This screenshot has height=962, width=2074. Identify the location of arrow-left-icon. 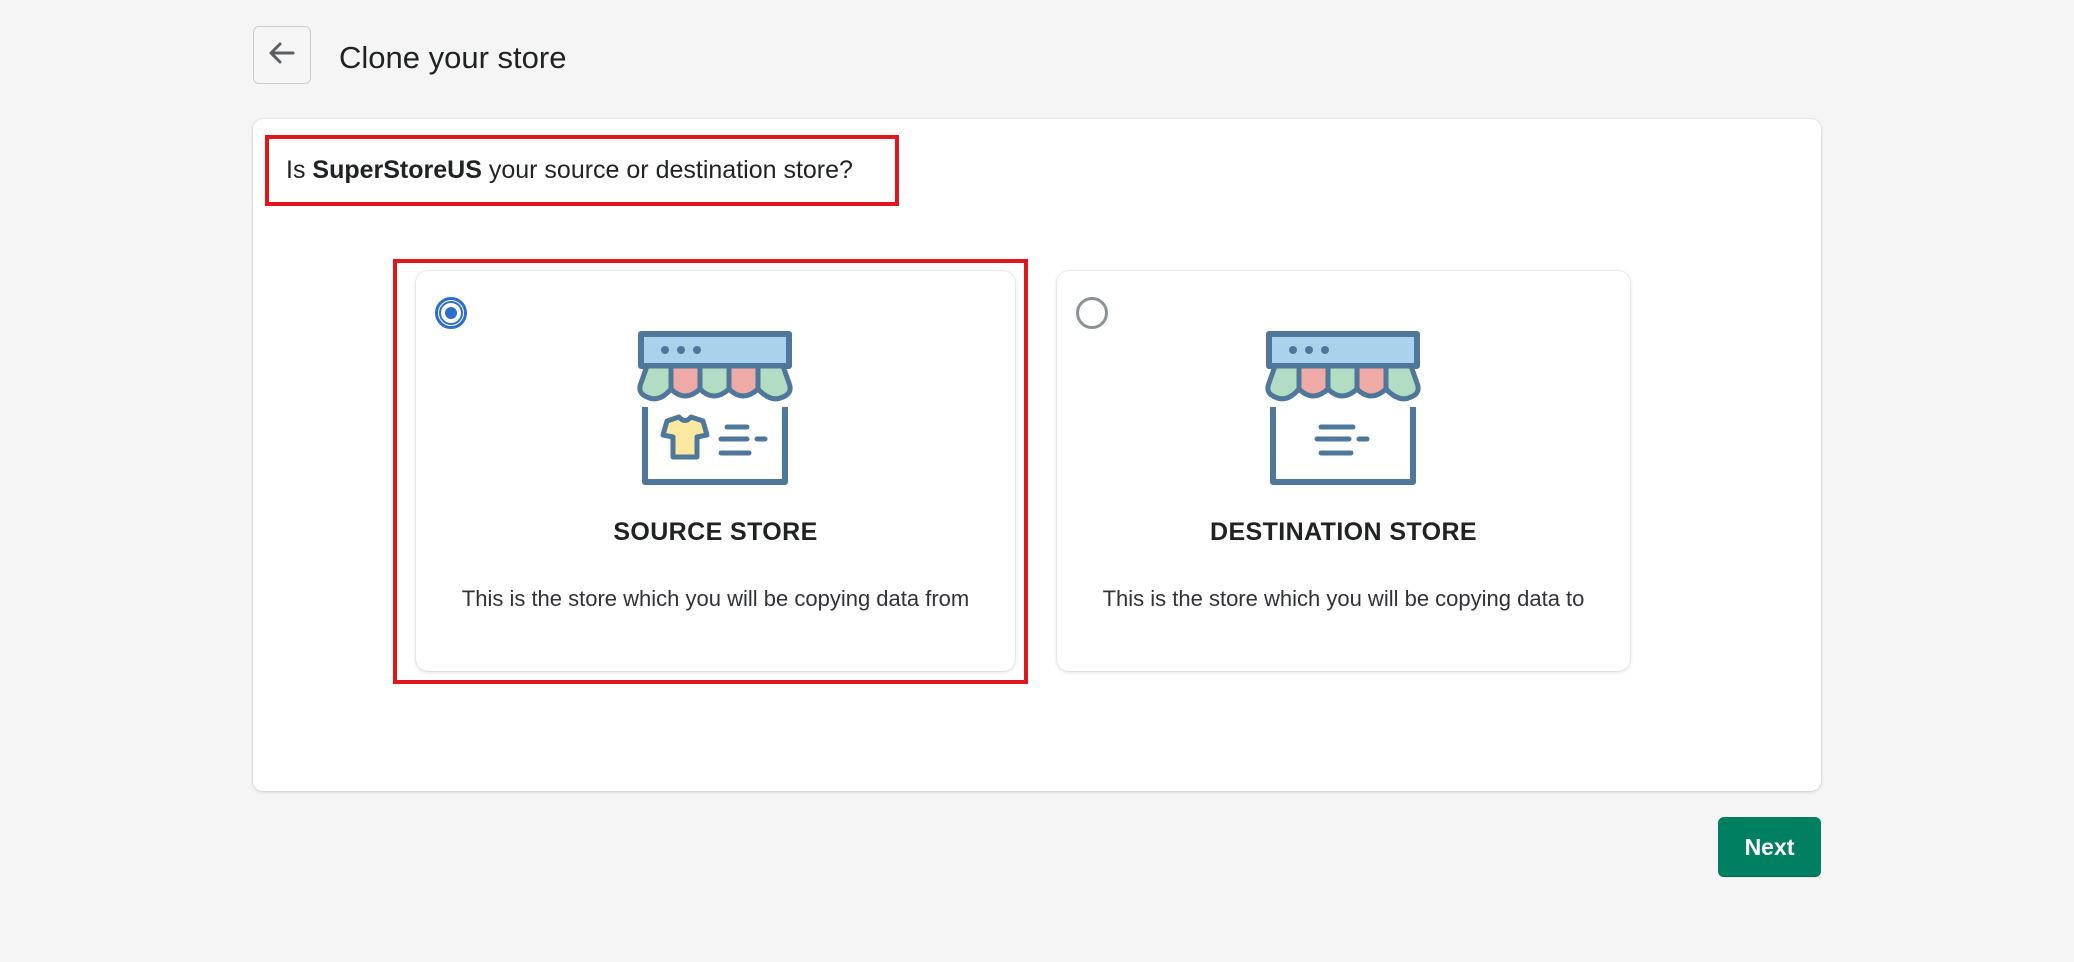
(282, 55).